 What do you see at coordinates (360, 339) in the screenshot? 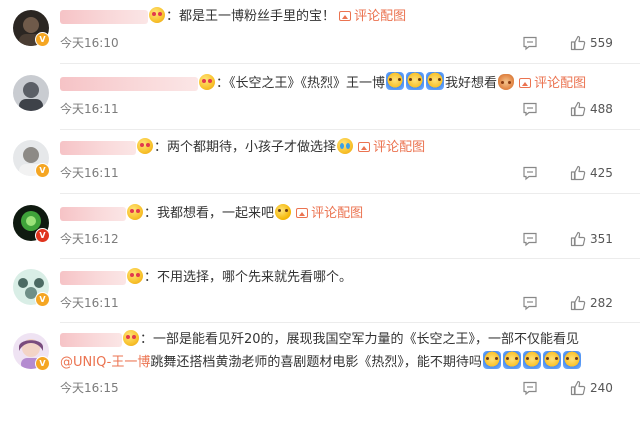
I see `comment-content: ：一部是能看见歼20的，展现我国空军力量的《长空之王》，一部不仅能看见` at bounding box center [360, 339].